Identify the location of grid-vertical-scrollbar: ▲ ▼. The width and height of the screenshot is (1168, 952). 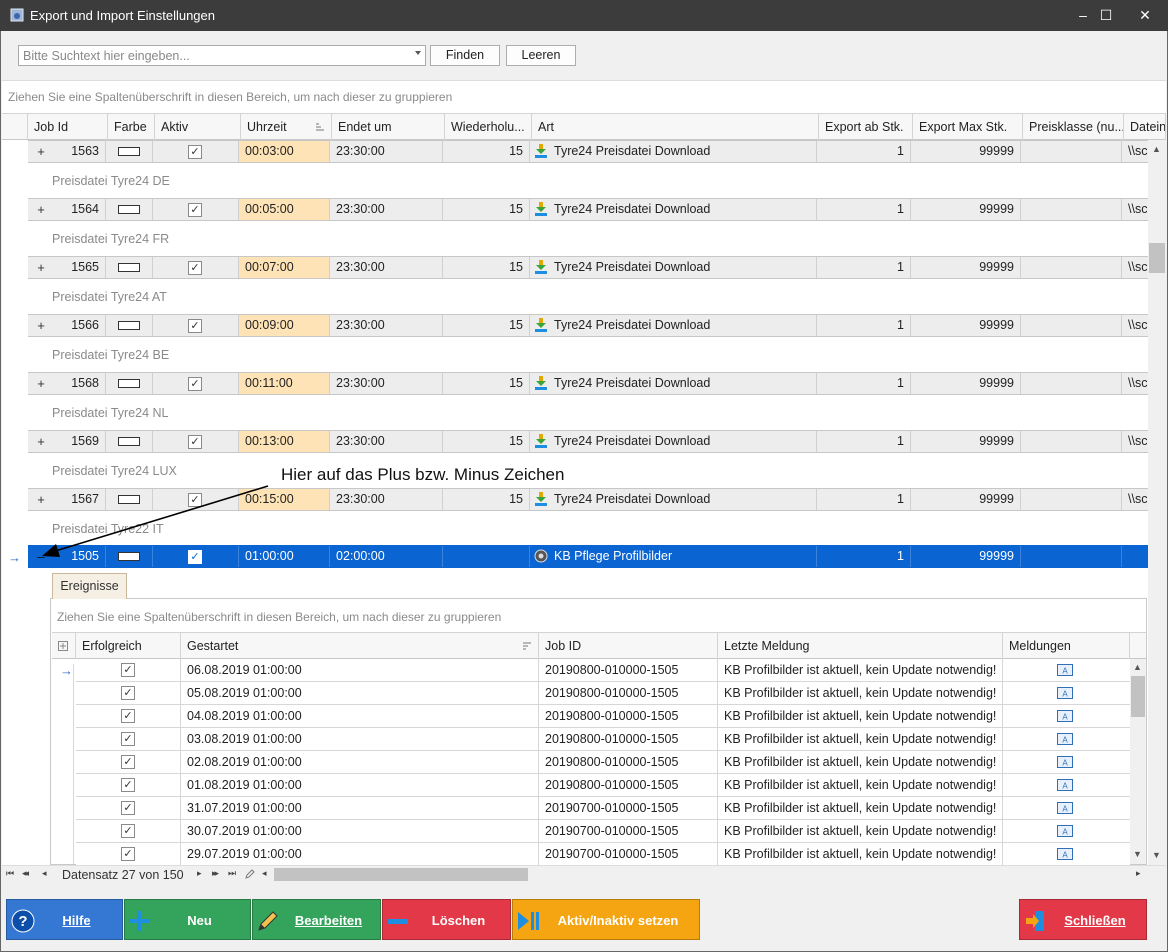
(1157, 502).